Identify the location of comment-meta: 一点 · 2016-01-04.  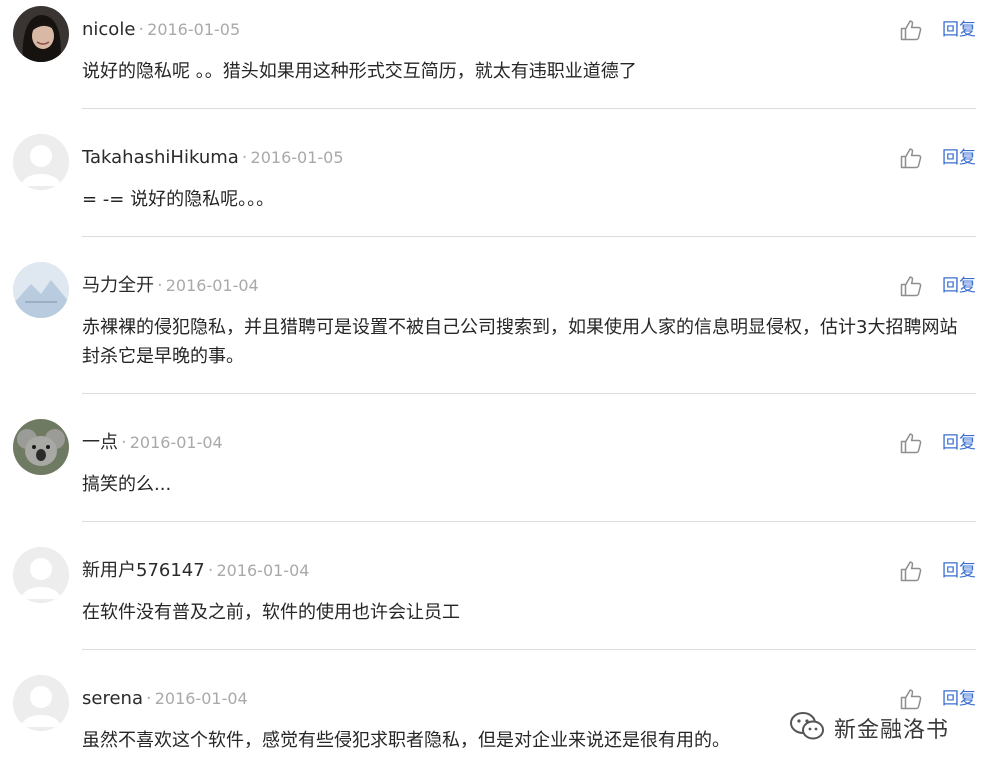
(152, 443).